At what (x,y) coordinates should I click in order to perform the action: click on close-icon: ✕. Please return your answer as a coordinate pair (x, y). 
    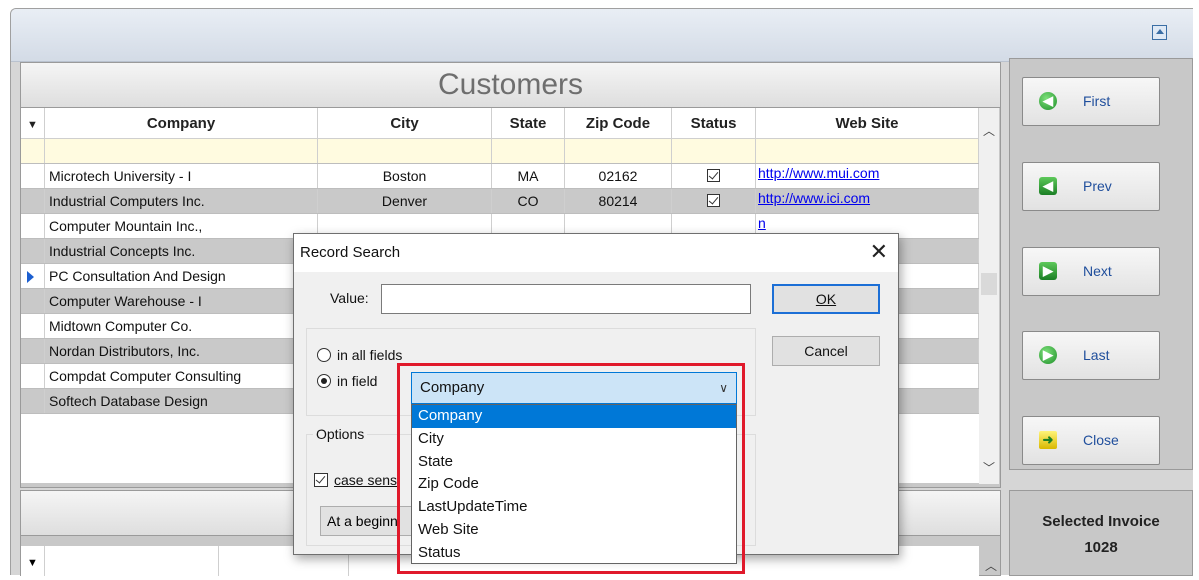
    Looking at the image, I should click on (879, 252).